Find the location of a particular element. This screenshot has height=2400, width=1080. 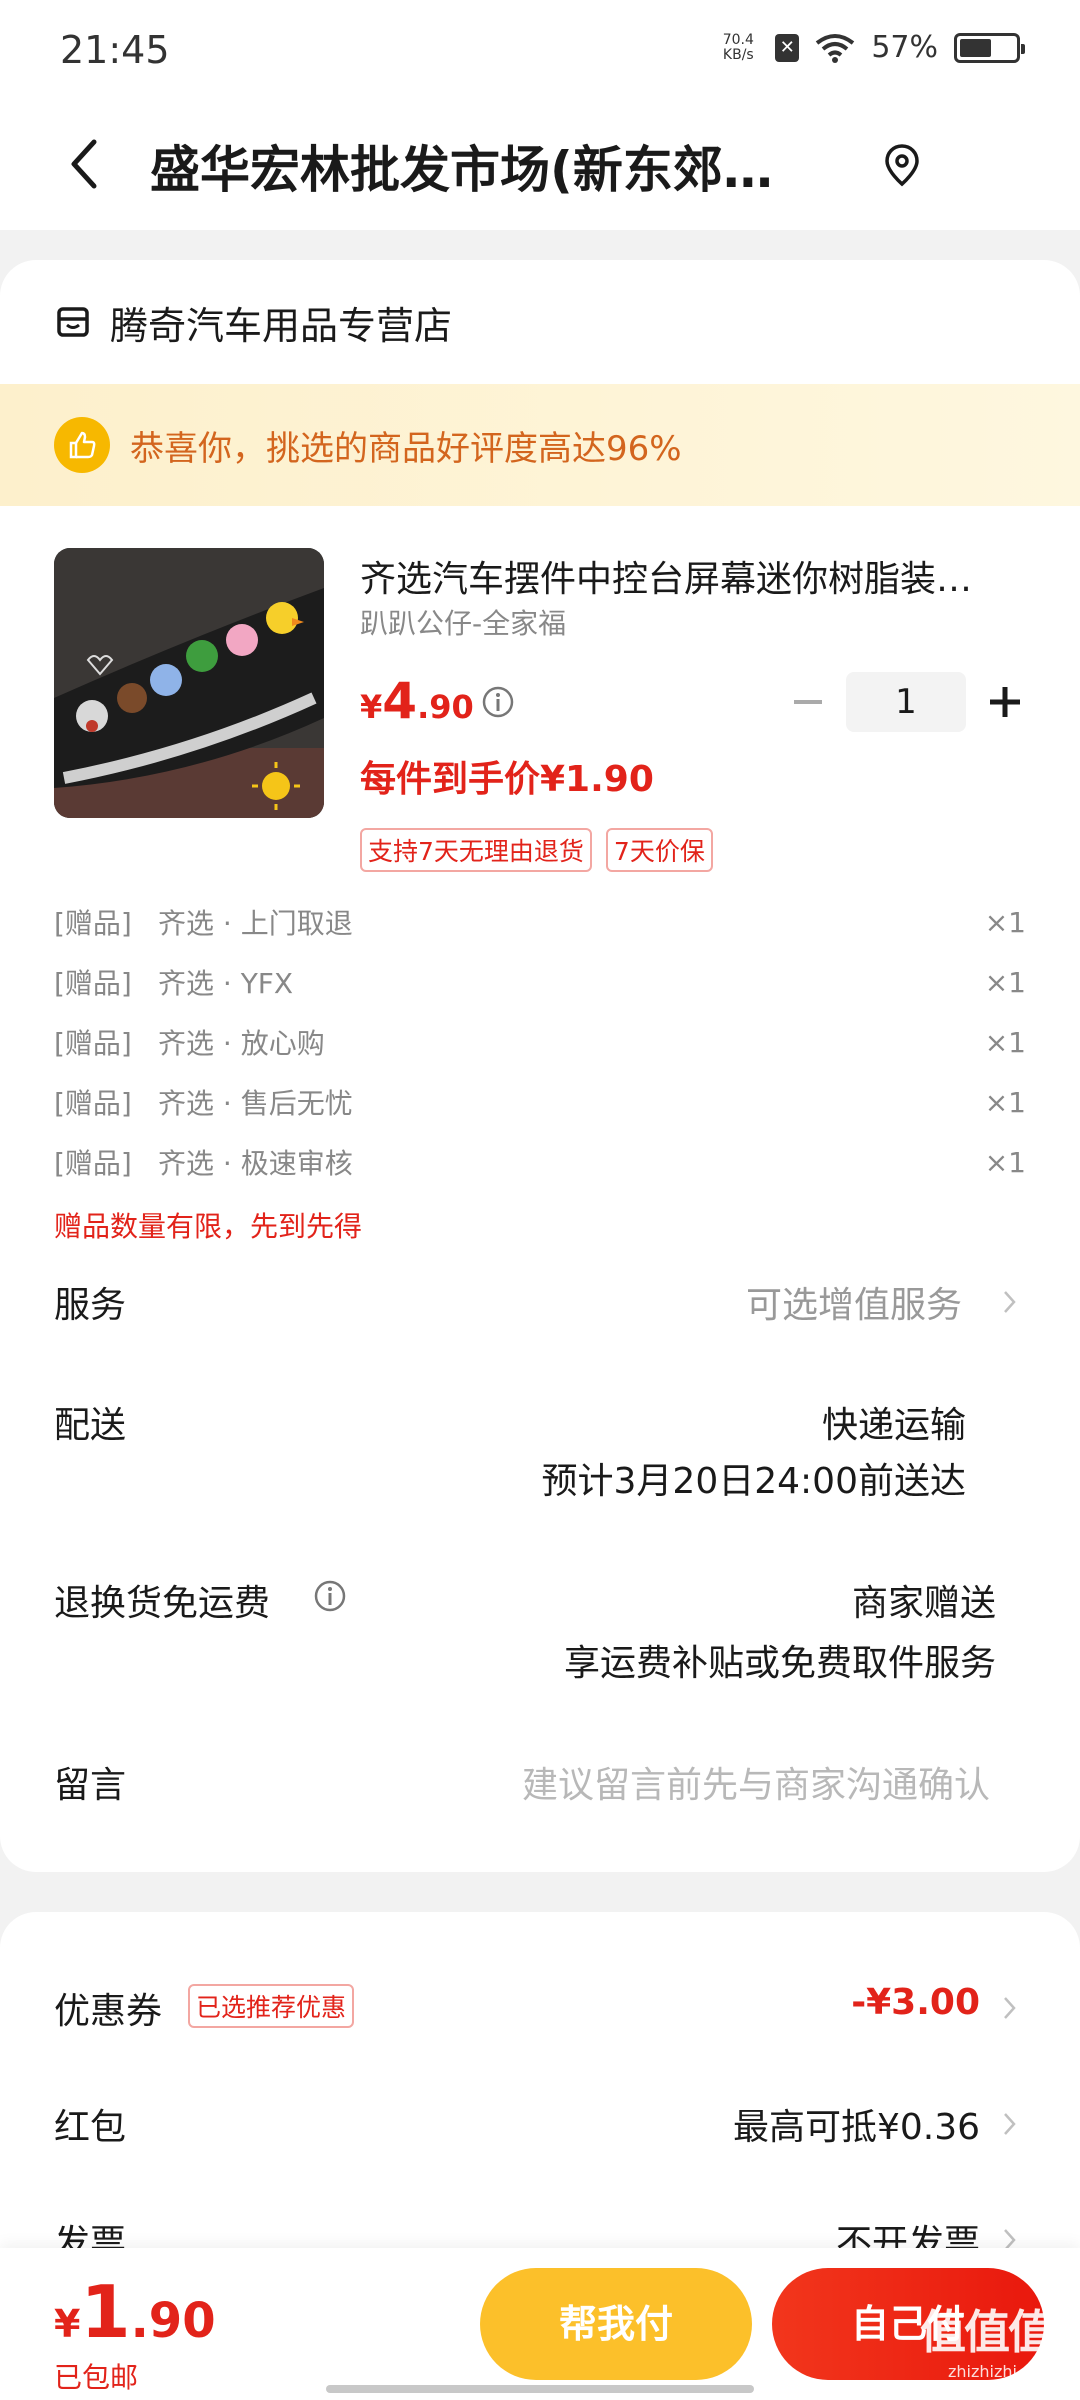

status-time: 21:45 is located at coordinates (115, 50).